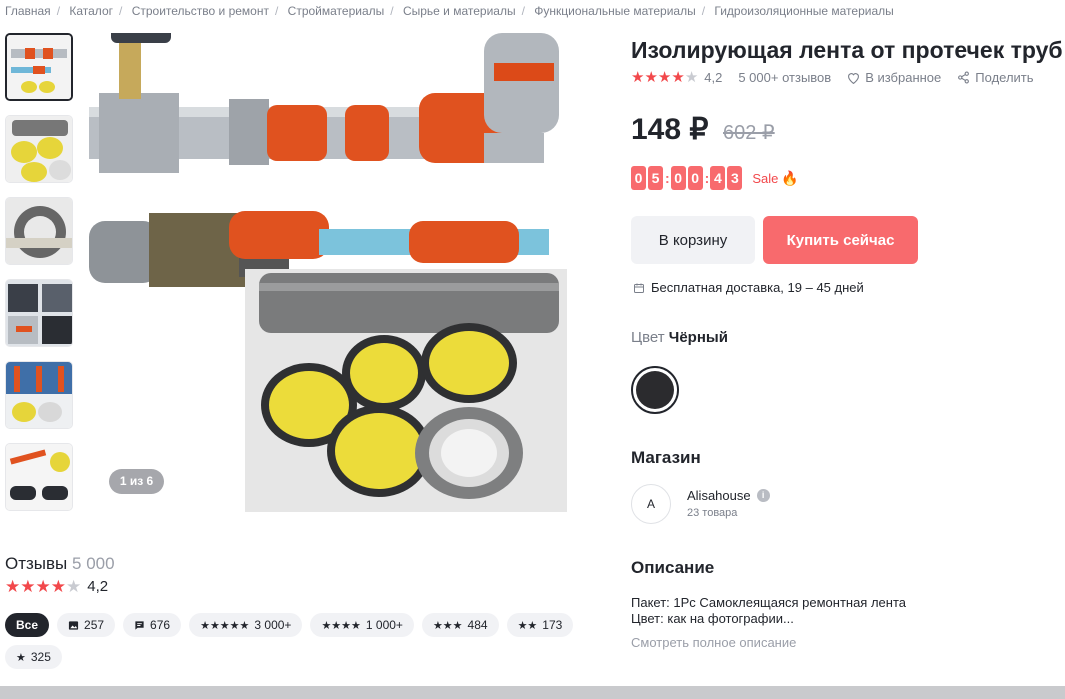 The image size is (1065, 699). Describe the element at coordinates (719, 495) in the screenshot. I see `store-name: Alisahouse` at that location.